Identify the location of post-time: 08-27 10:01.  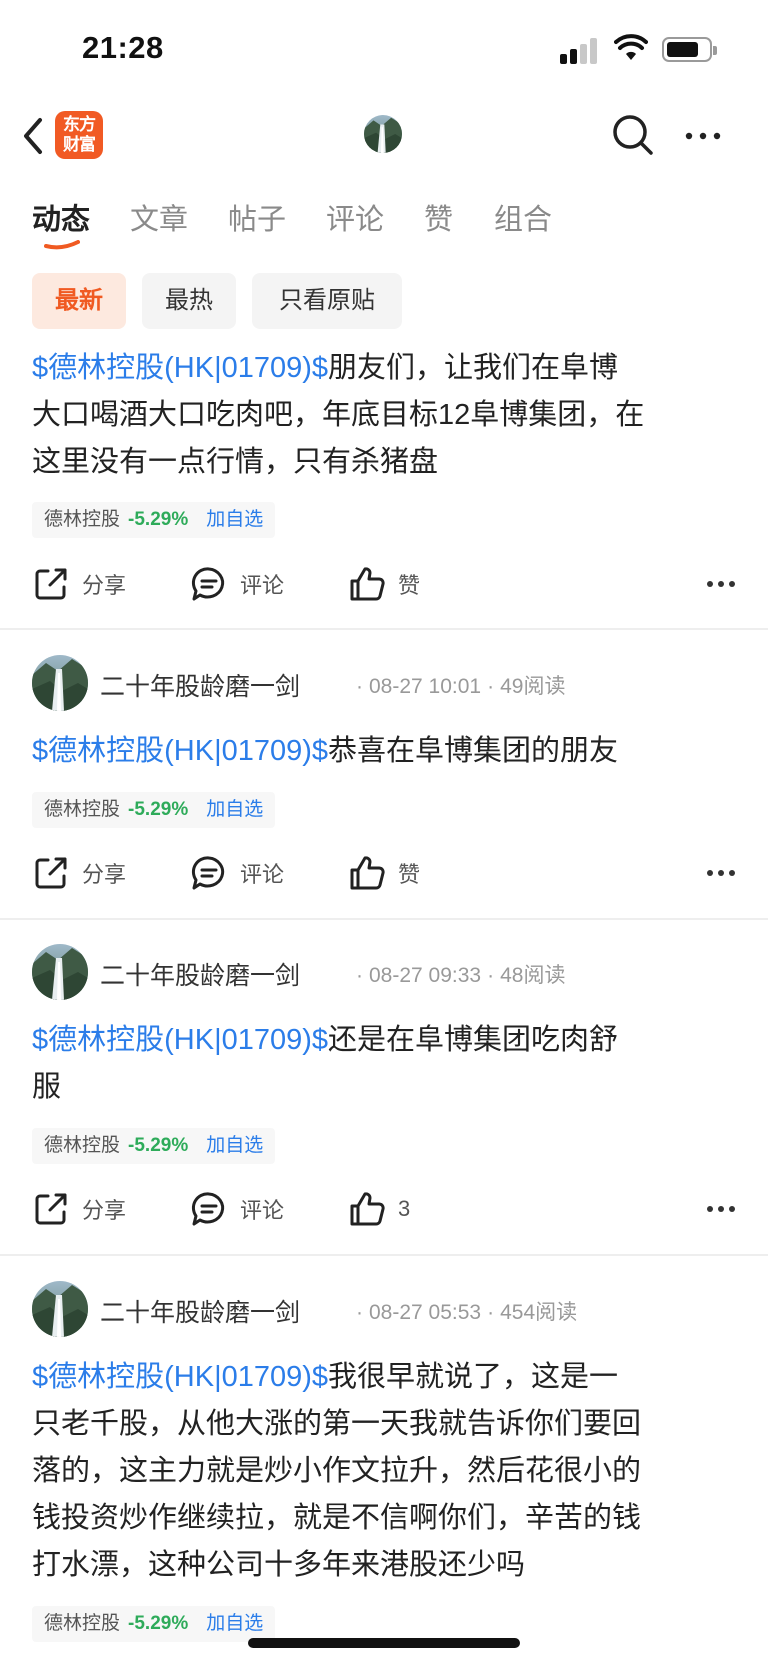
(425, 686).